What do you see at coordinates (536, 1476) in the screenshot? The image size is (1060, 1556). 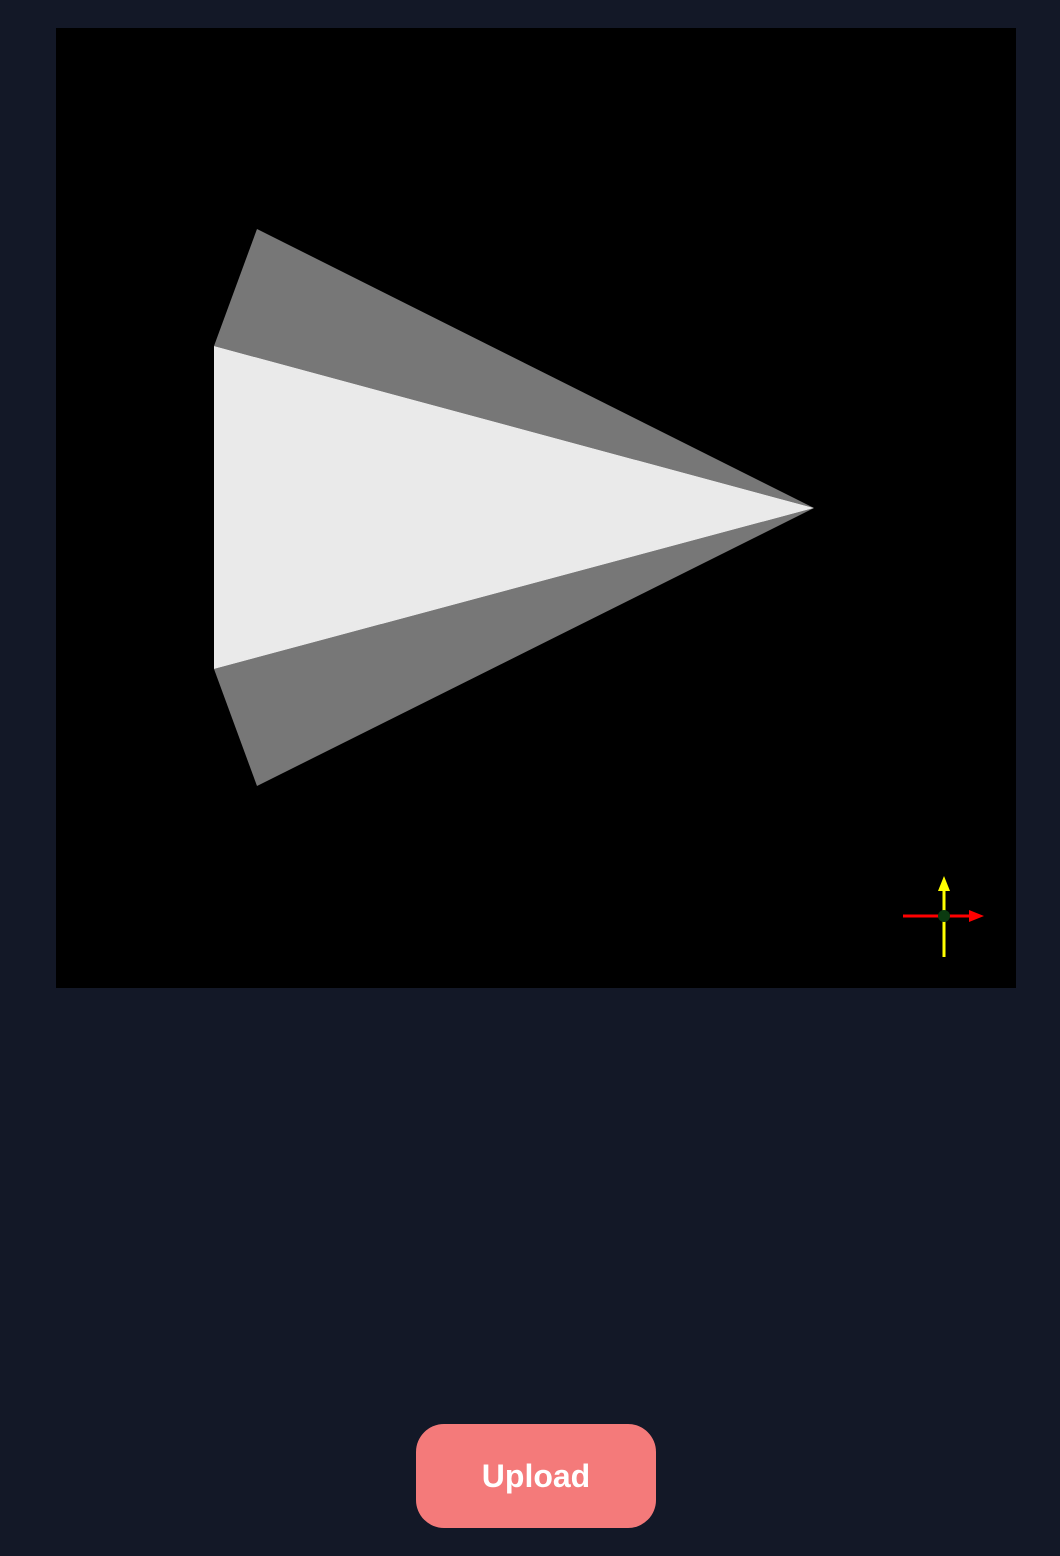 I see `upload-button: Upload` at bounding box center [536, 1476].